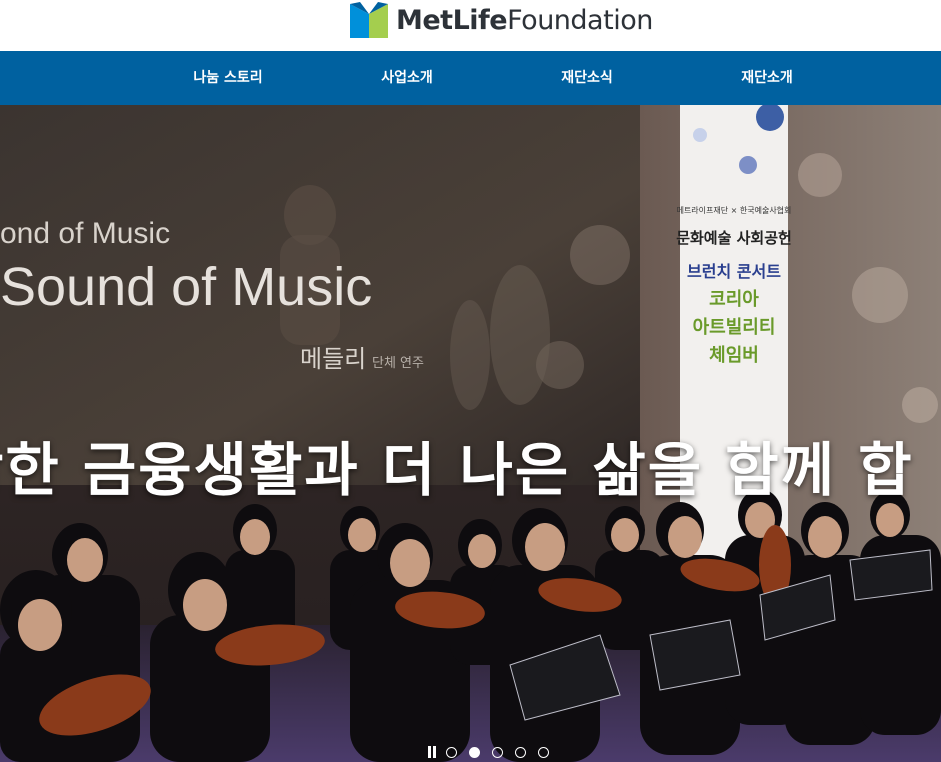 This screenshot has height=762, width=941. I want to click on nav-item-about: 재단소개, so click(767, 78).